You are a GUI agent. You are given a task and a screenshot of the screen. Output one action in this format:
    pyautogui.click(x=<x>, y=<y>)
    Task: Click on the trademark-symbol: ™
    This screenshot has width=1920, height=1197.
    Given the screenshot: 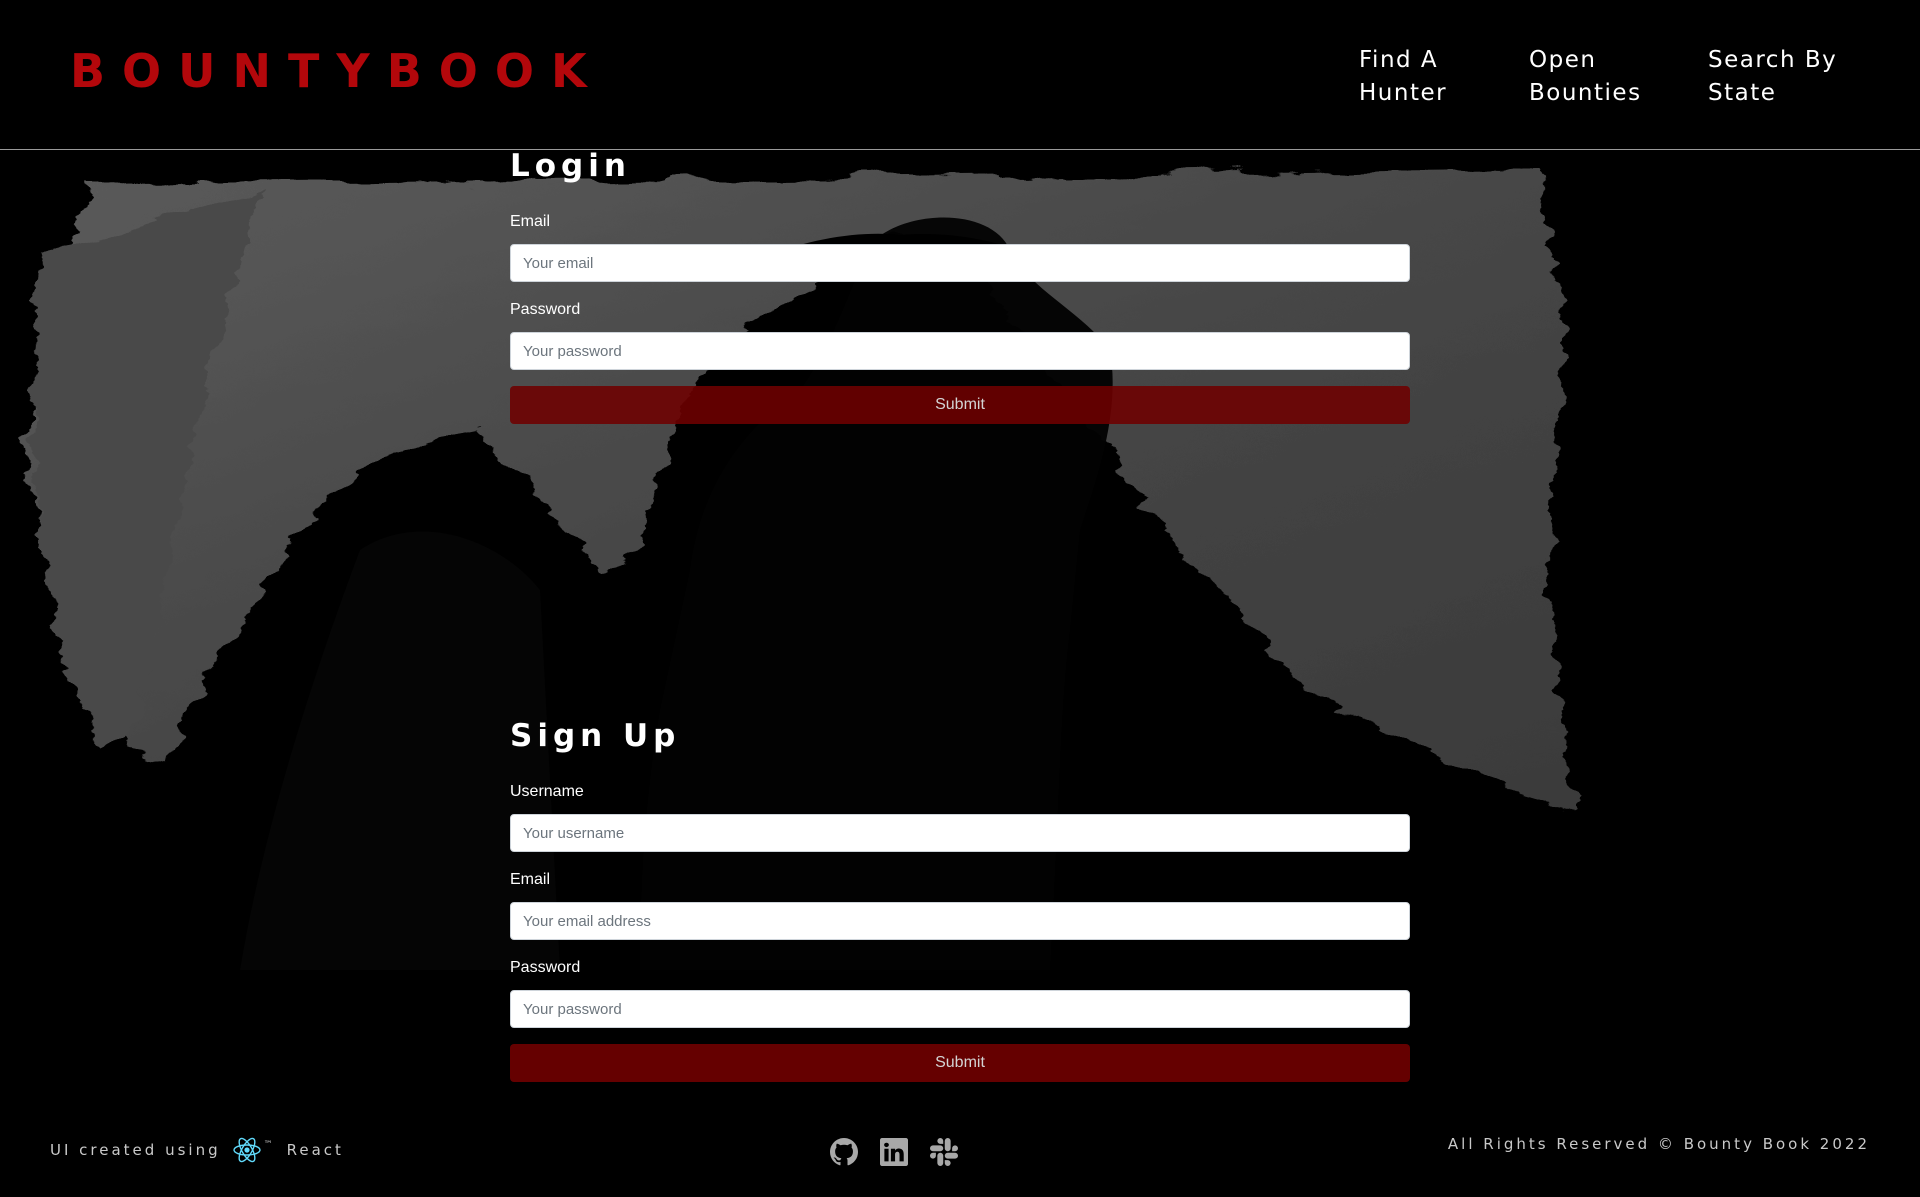 What is the action you would take?
    pyautogui.click(x=268, y=1145)
    